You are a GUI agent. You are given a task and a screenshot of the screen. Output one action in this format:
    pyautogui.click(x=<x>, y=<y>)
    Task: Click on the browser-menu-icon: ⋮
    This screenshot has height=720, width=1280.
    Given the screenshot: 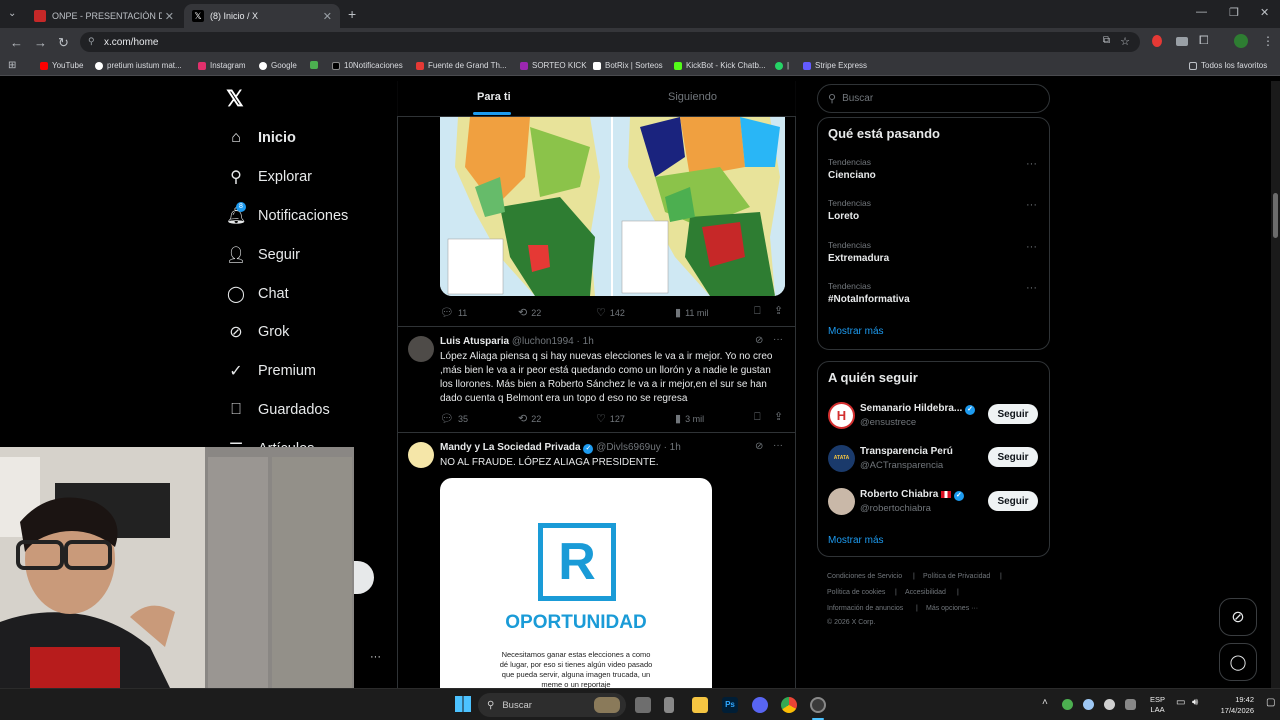 What is the action you would take?
    pyautogui.click(x=1268, y=41)
    